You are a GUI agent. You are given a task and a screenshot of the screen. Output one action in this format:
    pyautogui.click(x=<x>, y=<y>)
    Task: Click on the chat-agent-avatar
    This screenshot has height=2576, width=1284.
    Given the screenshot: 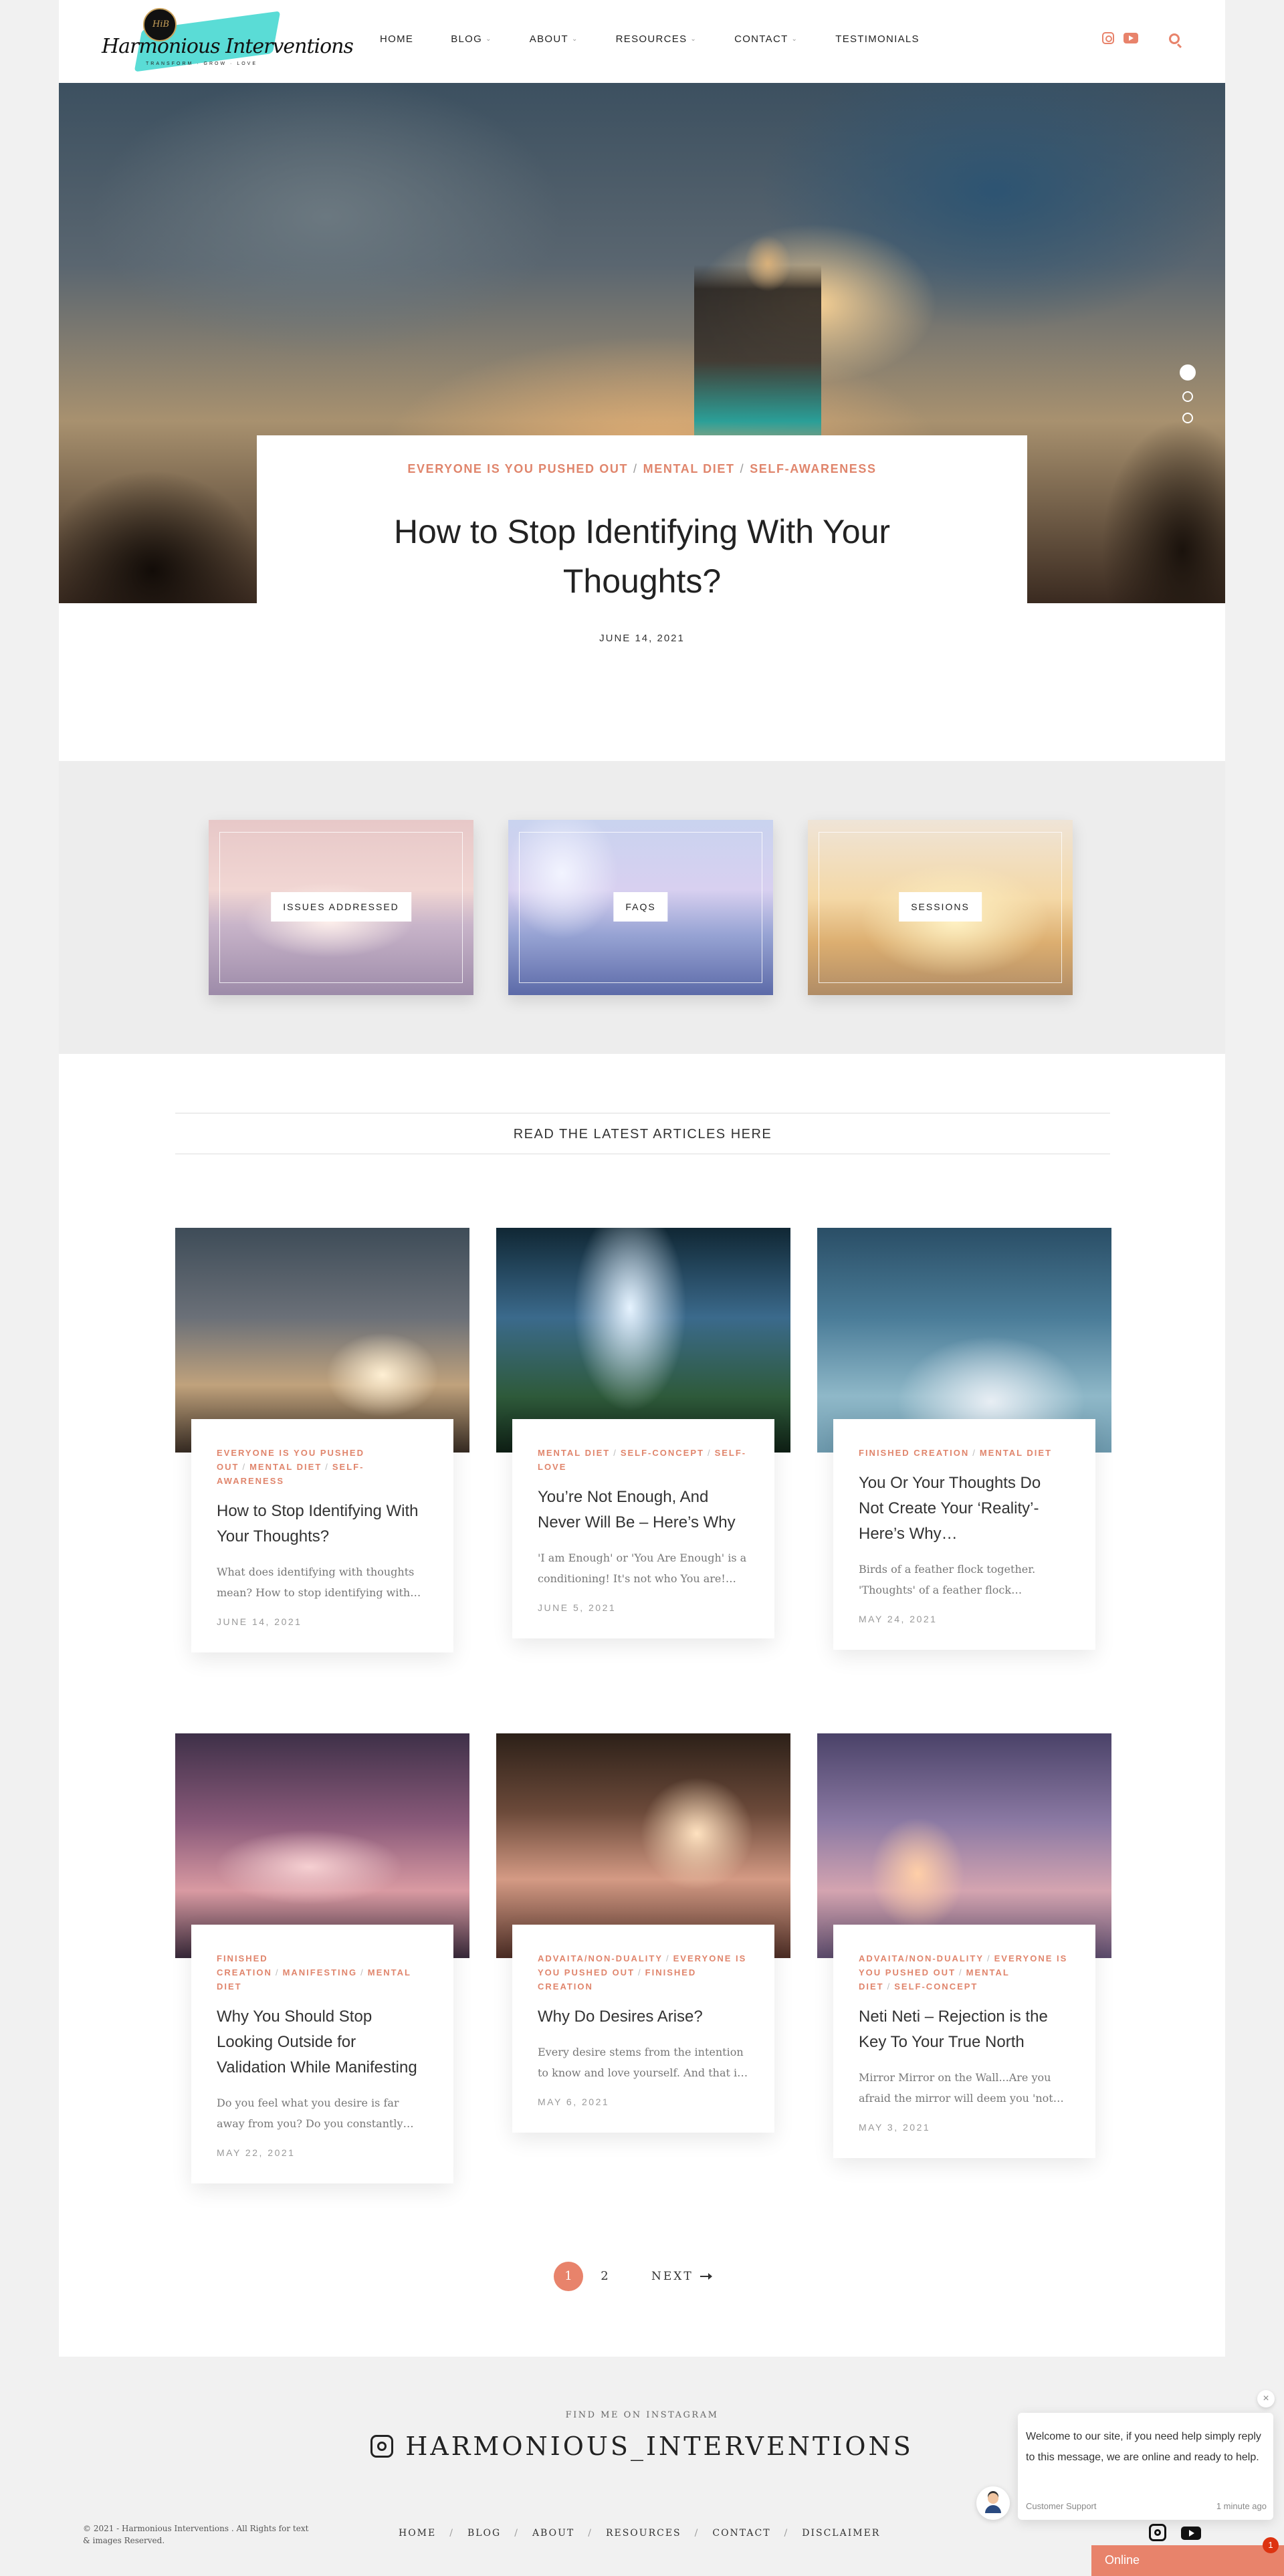 What is the action you would take?
    pyautogui.click(x=993, y=2503)
    